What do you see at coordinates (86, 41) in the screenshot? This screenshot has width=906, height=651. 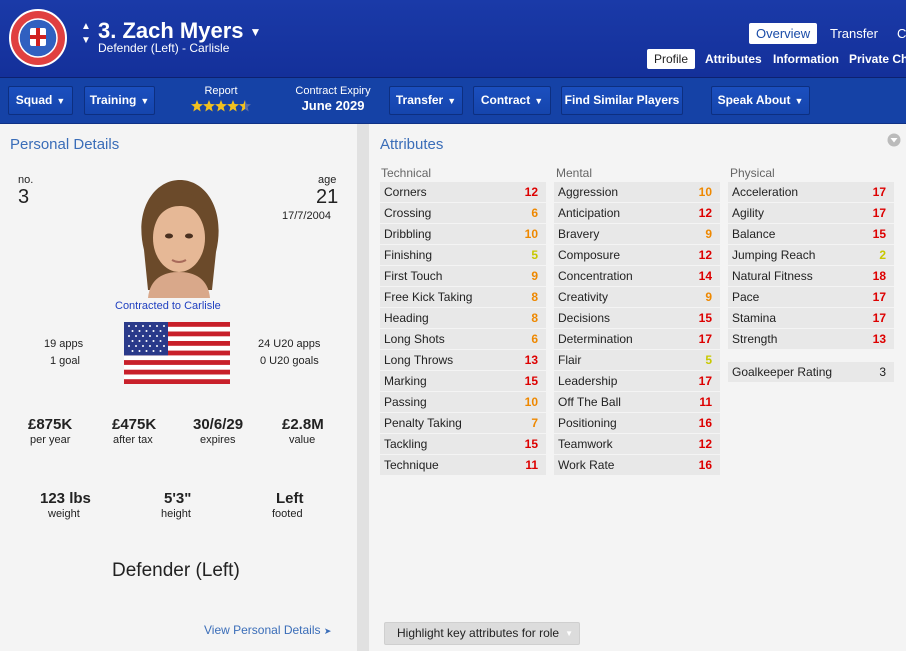 I see `next-player-icon: ▼` at bounding box center [86, 41].